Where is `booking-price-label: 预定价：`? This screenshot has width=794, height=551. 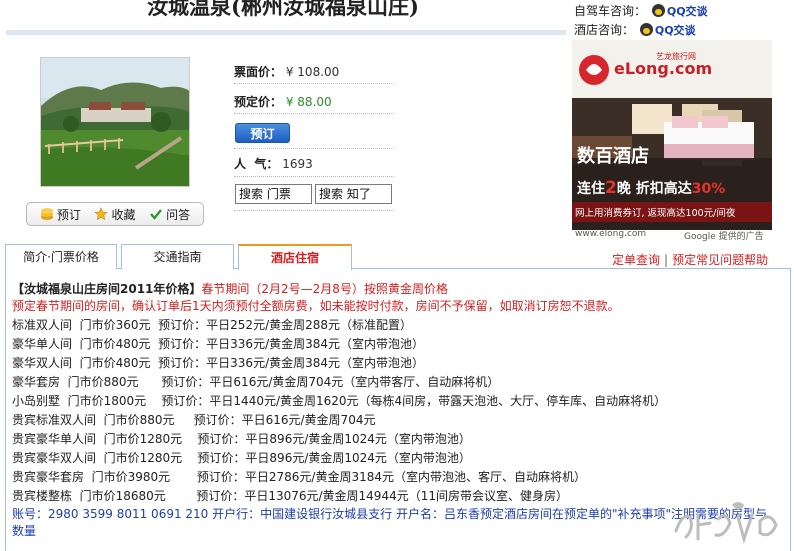
booking-price-label: 预定价： is located at coordinates (258, 102).